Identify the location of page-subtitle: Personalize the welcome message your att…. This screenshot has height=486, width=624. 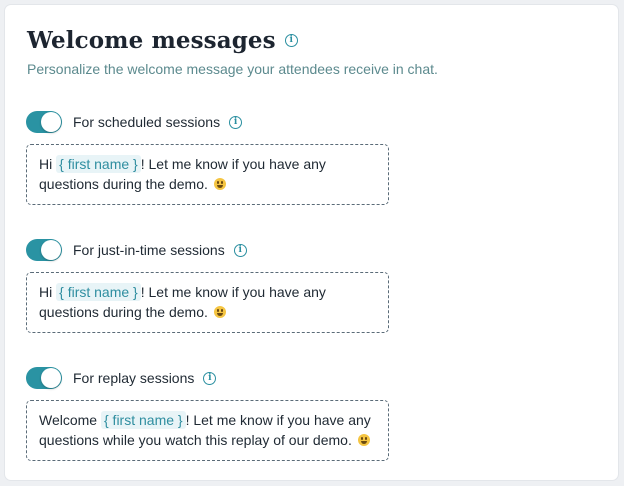
(232, 69).